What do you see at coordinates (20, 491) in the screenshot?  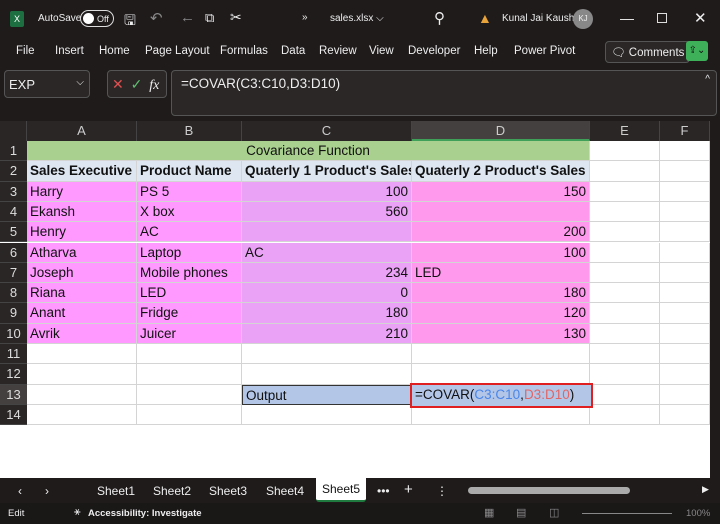 I see `prev-sheet-icon: ‹` at bounding box center [20, 491].